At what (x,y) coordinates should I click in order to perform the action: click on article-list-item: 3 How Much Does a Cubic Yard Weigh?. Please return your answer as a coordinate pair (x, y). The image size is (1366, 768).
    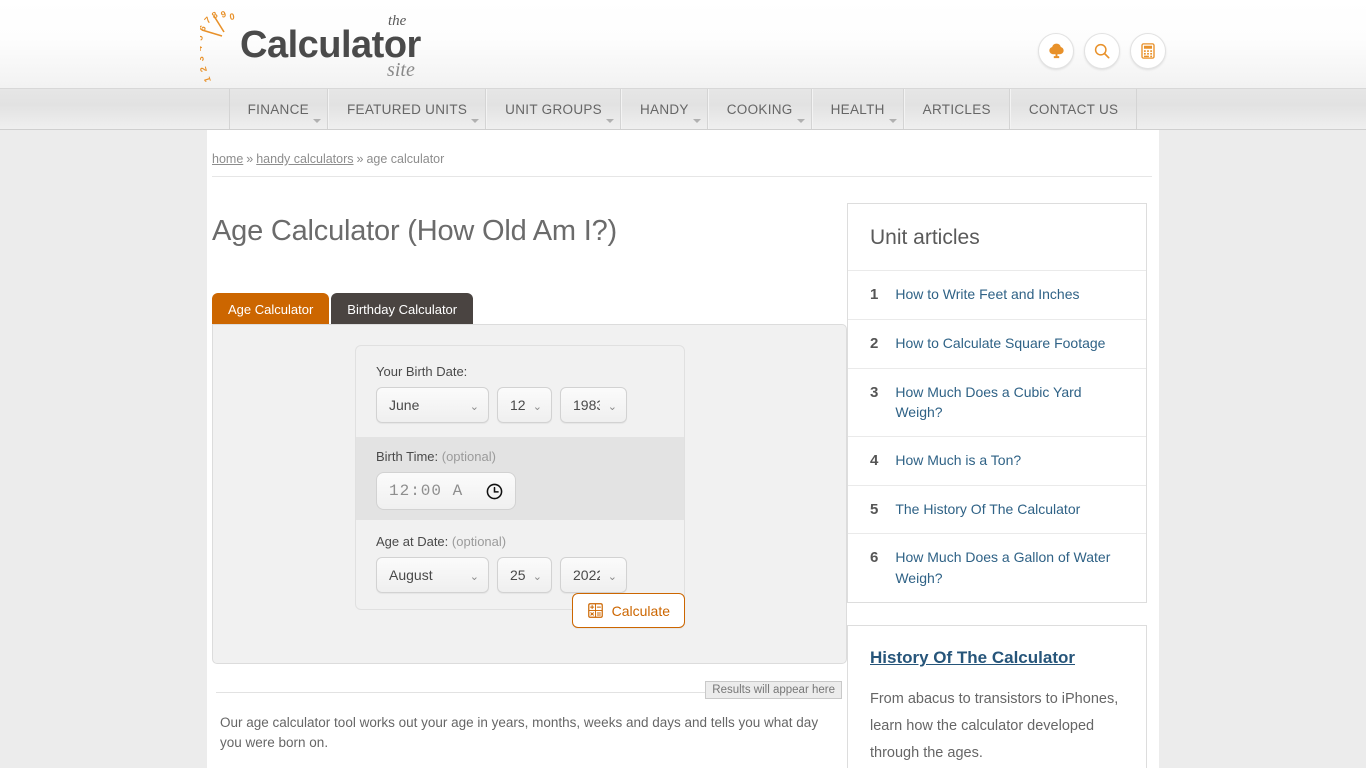
    Looking at the image, I should click on (997, 401).